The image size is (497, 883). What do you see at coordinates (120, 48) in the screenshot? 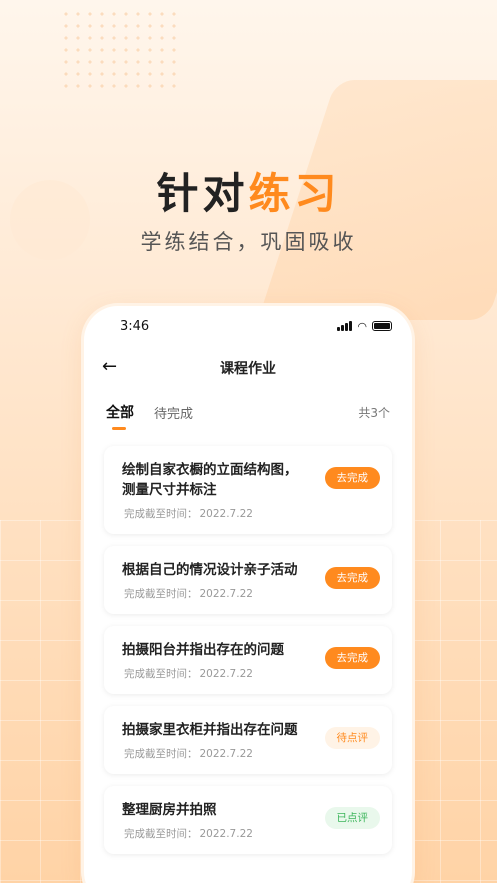
I see `decorative-dots` at bounding box center [120, 48].